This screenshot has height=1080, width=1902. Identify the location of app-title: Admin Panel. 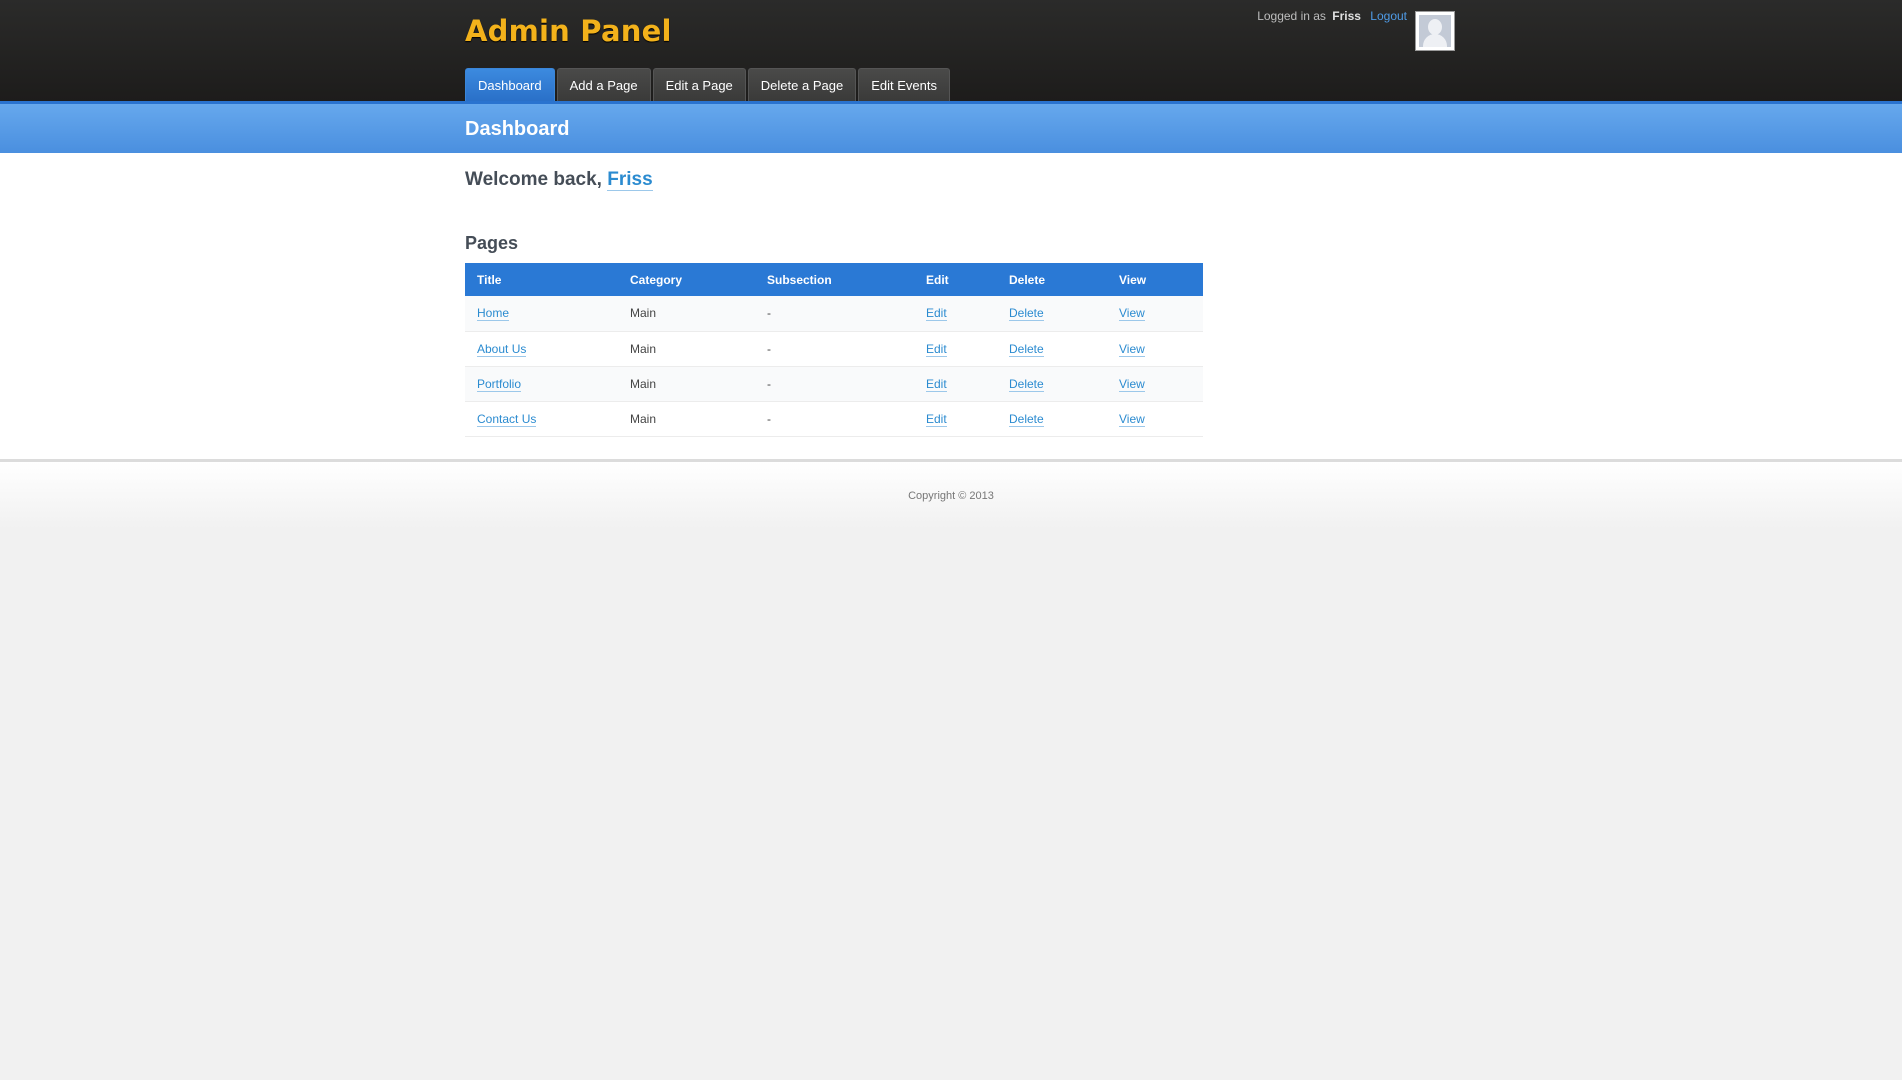
(568, 31).